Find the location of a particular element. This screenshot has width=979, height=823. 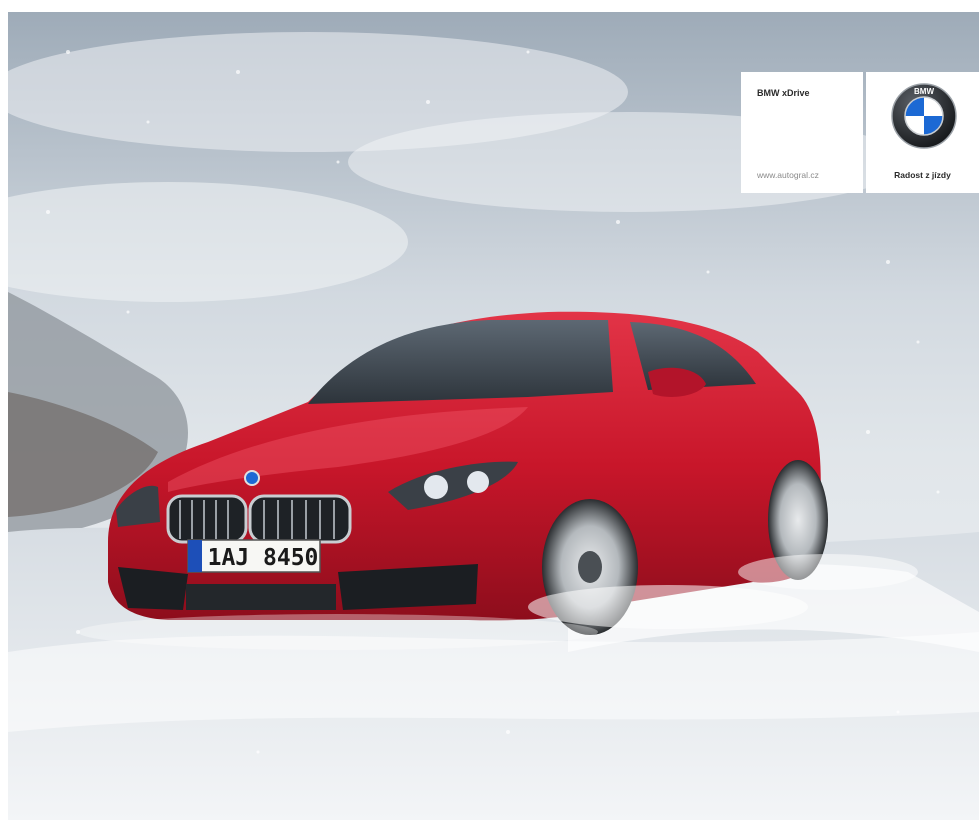

licence-plate-text: 1AJ 8450 is located at coordinates (263, 558).